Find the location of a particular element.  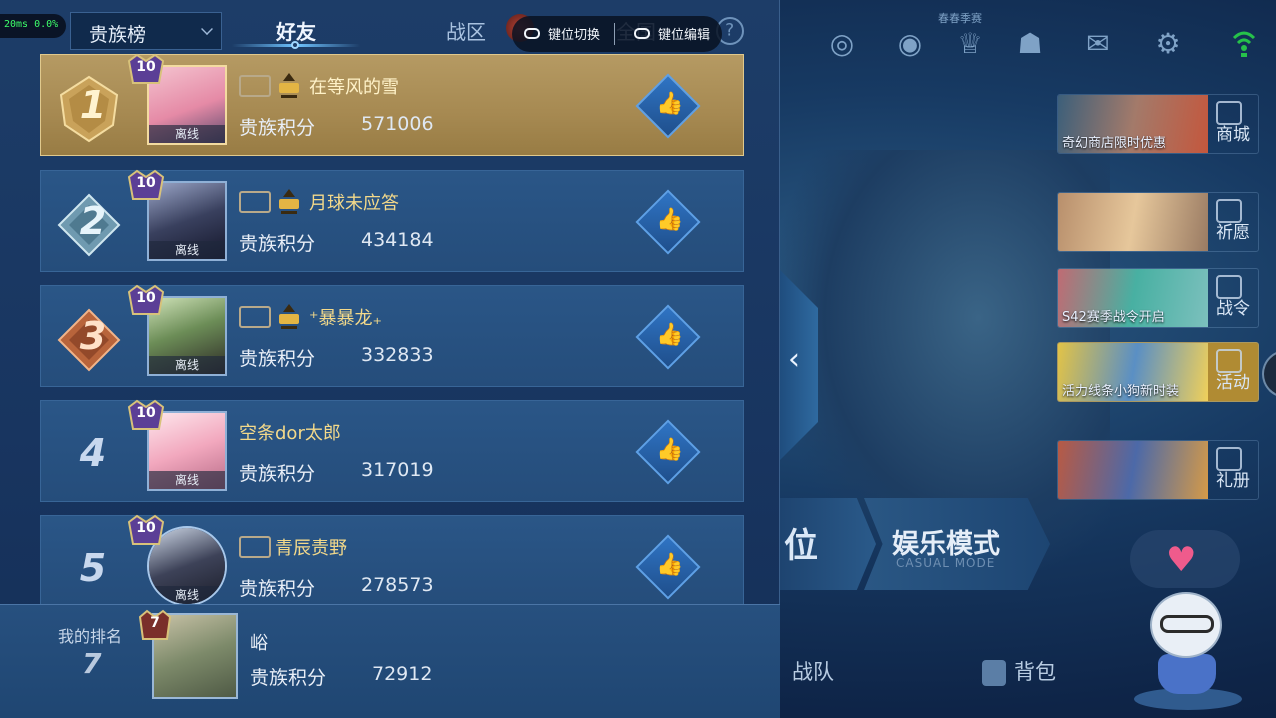

rank-number: 5 is located at coordinates (93, 568).